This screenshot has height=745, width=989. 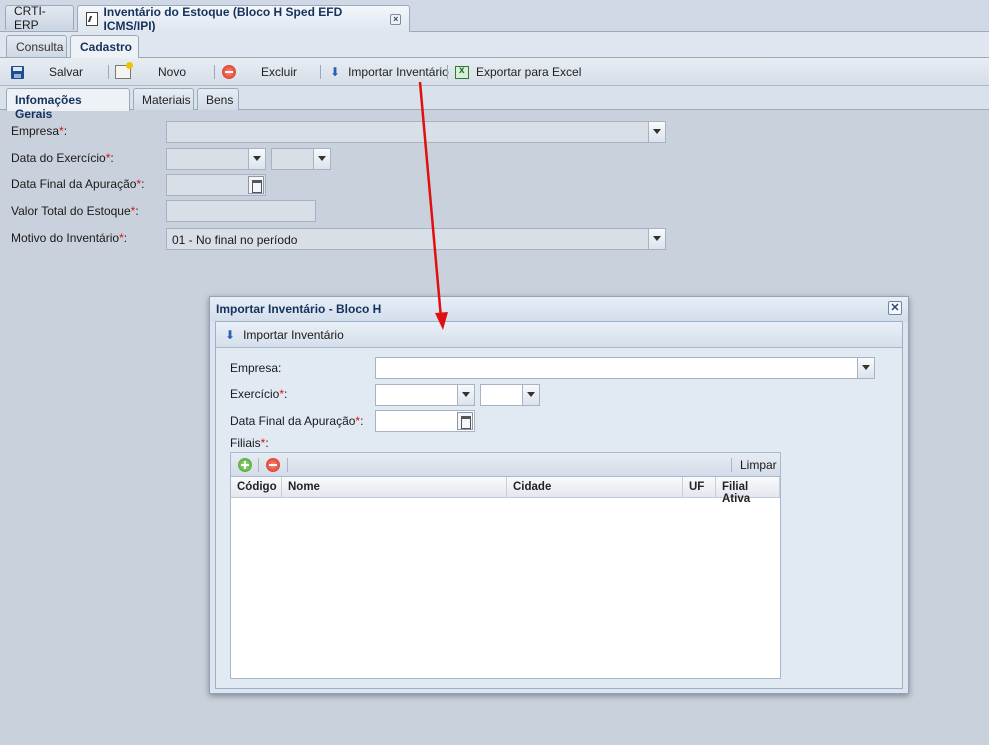 I want to click on window-tab-crti-erp: CRTI-ERP, so click(x=39, y=18).